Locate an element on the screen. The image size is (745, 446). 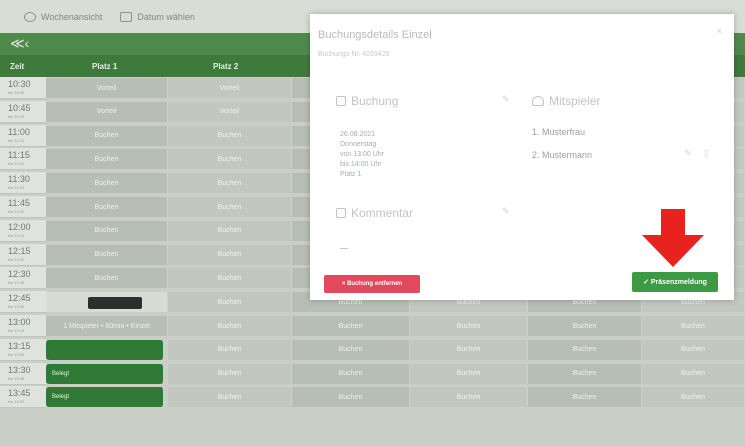
edit-player-icon: ✎ is located at coordinates (688, 153).